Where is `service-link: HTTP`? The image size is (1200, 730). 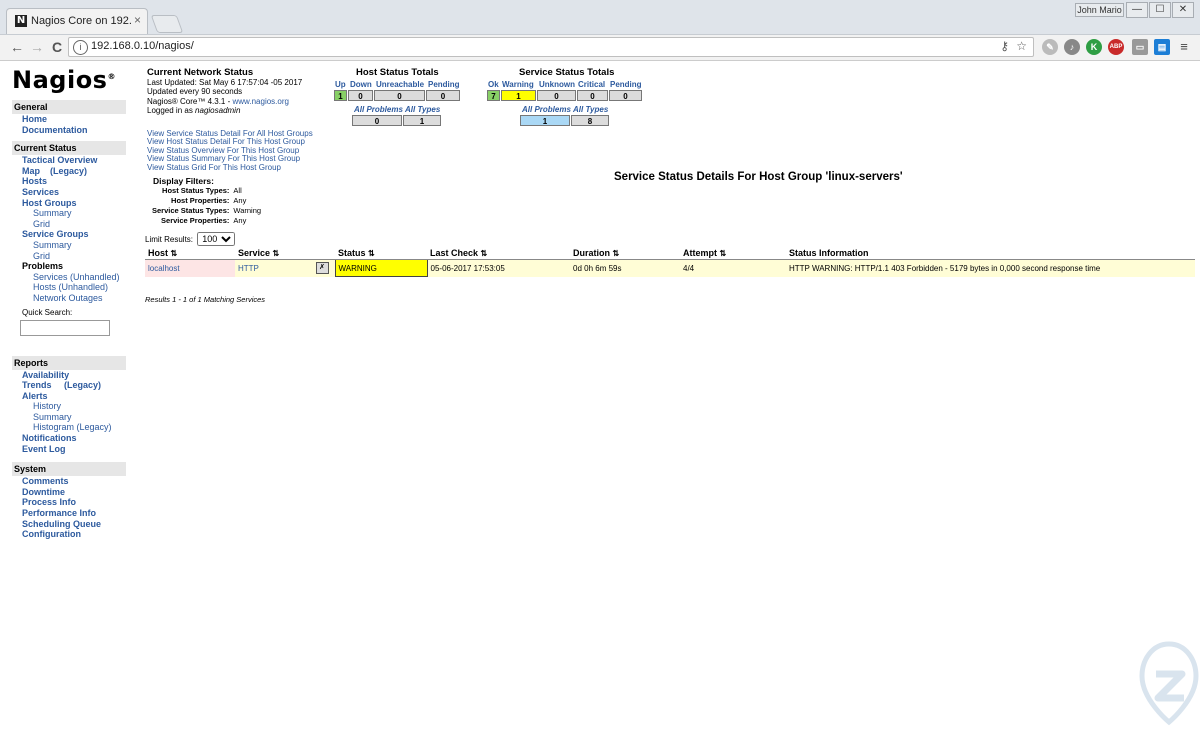
service-link: HTTP is located at coordinates (248, 268).